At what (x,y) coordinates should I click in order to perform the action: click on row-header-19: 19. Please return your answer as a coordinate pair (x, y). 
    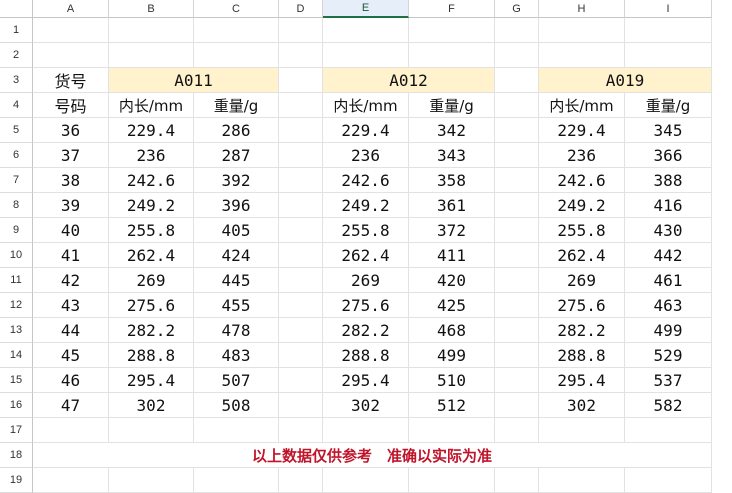
    Looking at the image, I should click on (16, 480).